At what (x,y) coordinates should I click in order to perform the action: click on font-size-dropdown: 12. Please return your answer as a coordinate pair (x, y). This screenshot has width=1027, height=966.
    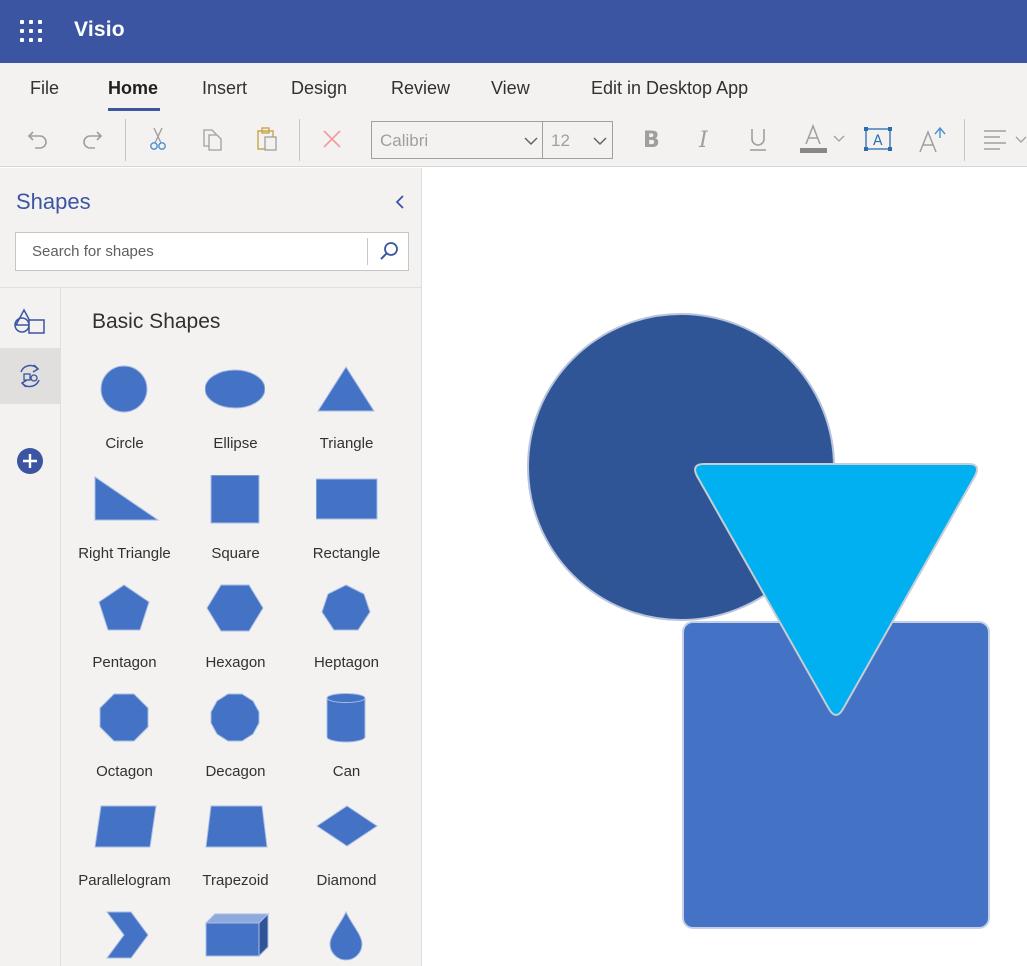
    Looking at the image, I should click on (578, 140).